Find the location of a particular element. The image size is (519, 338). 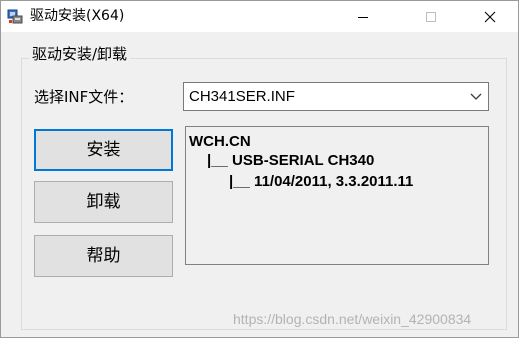

uninstall-button: 卸载 is located at coordinates (103, 202).